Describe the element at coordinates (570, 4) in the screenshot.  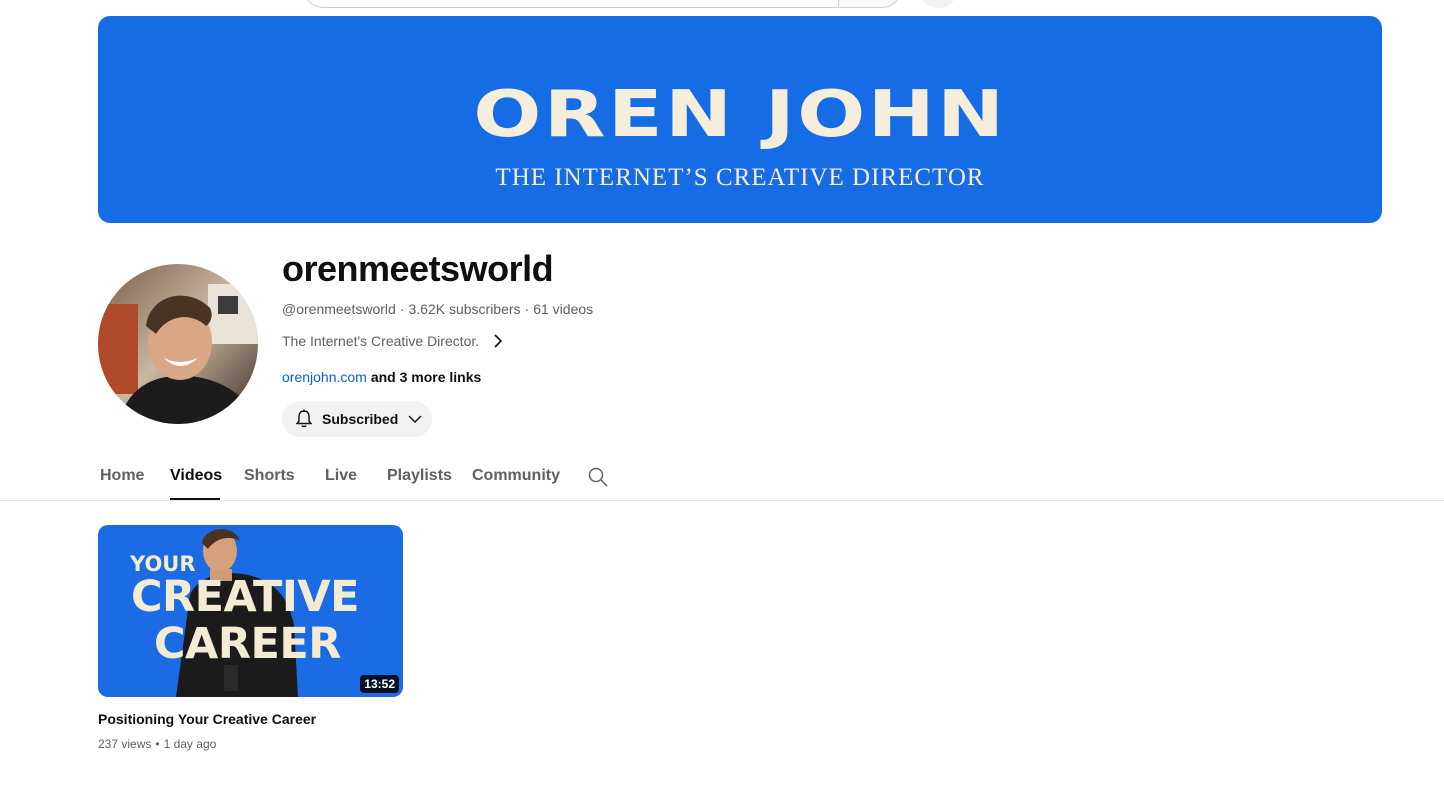
I see `search-input` at that location.